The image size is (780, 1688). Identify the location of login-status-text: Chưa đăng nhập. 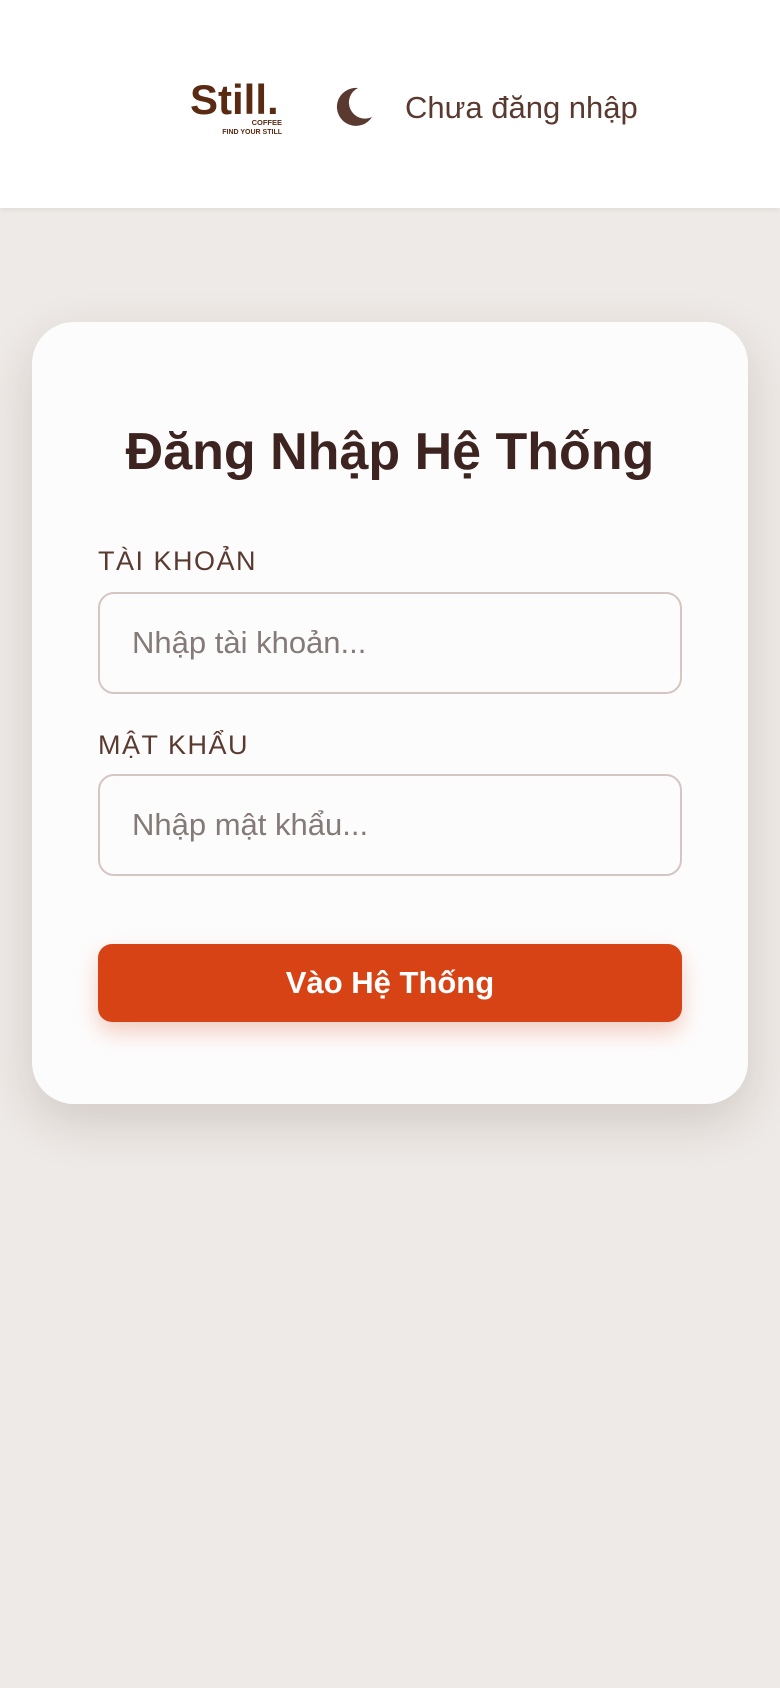
(521, 107).